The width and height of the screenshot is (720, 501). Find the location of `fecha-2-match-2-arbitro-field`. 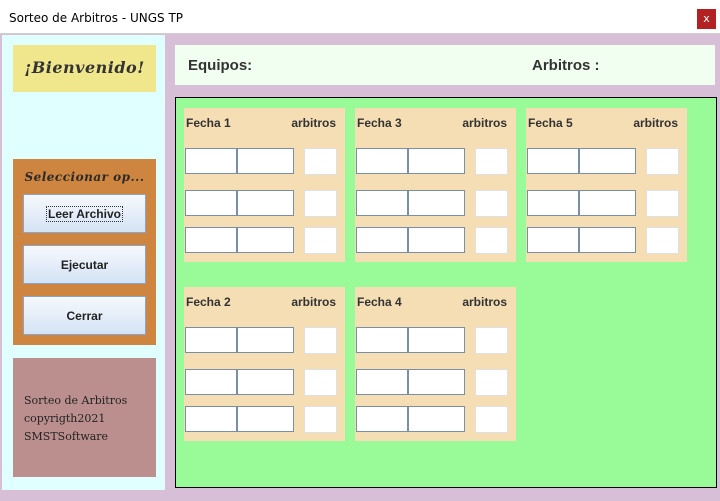

fecha-2-match-2-arbitro-field is located at coordinates (320, 382).